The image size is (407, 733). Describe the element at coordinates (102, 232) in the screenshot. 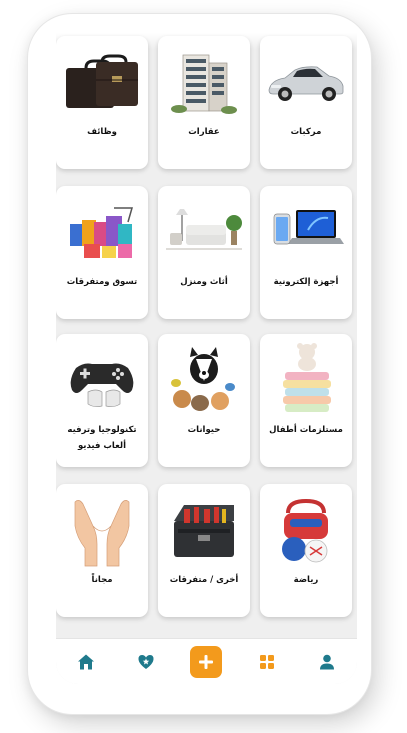

I see `shopping-bags-image` at that location.